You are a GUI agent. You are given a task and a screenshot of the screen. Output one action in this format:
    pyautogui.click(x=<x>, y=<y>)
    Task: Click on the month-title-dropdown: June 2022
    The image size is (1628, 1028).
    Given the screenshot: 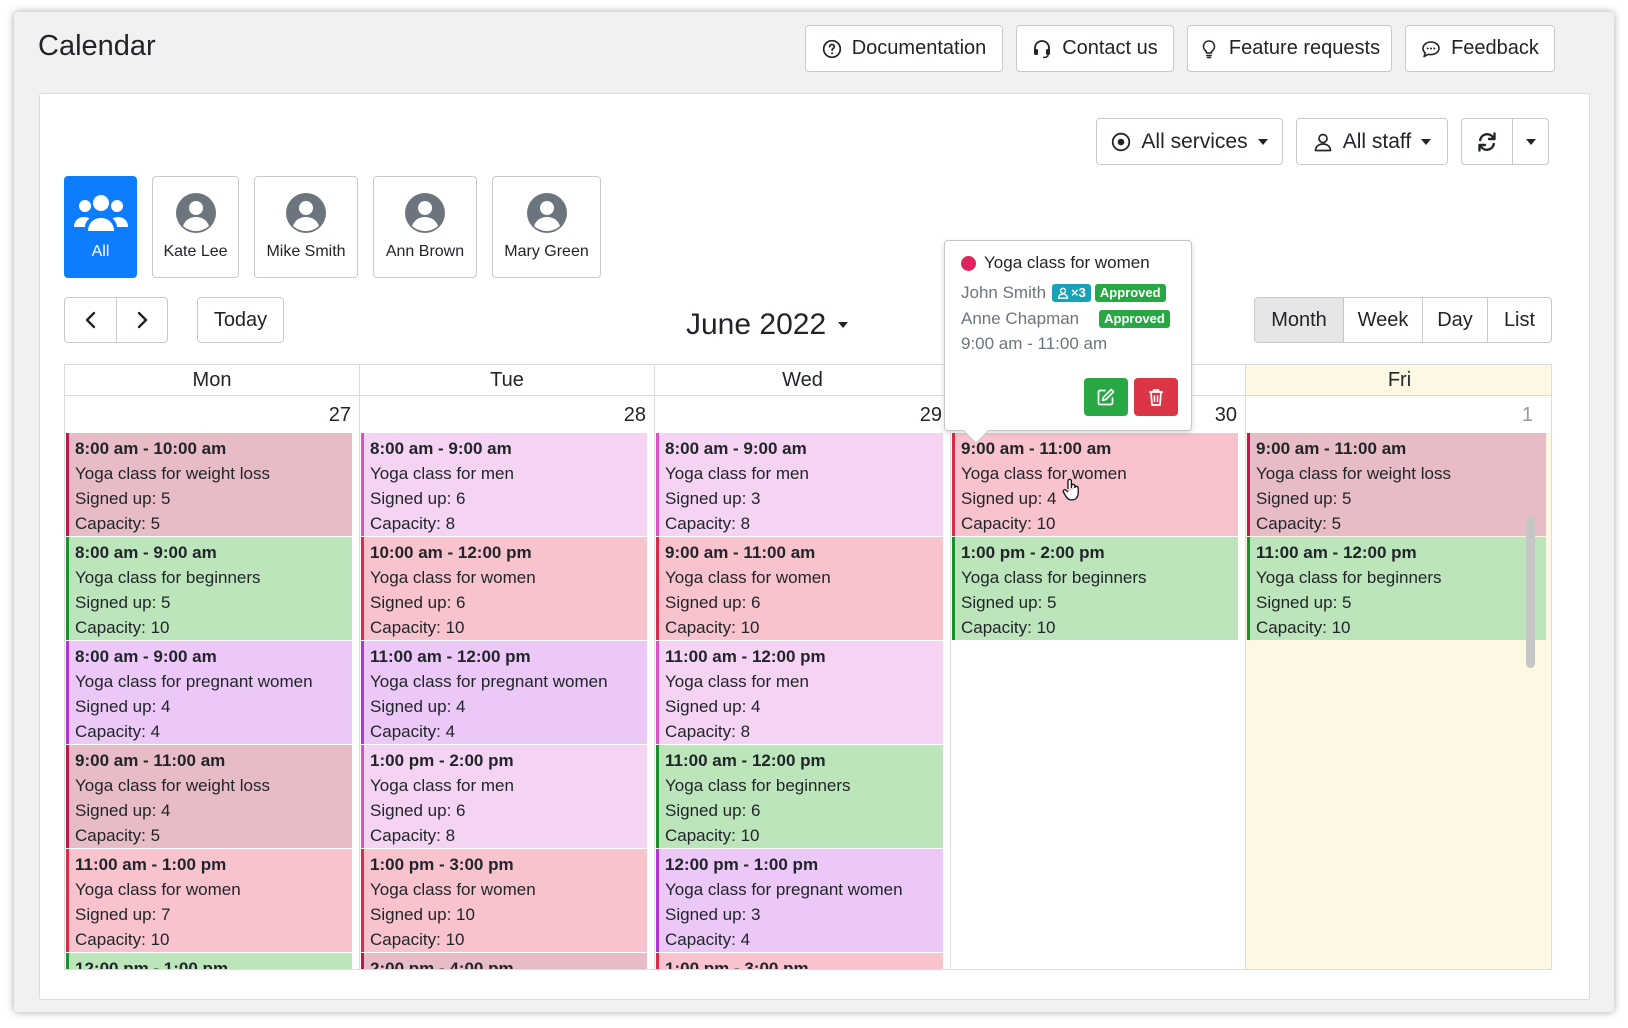 What is the action you would take?
    pyautogui.click(x=767, y=325)
    